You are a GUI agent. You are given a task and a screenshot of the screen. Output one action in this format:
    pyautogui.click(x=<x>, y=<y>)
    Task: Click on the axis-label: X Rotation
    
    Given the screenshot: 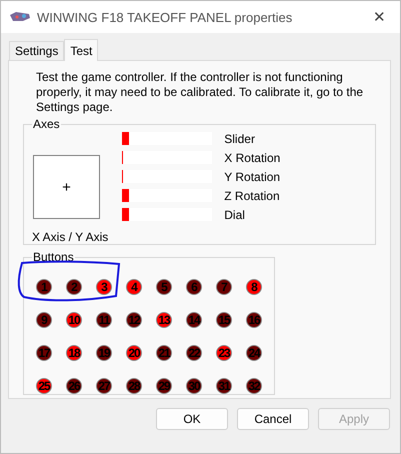 What is the action you would take?
    pyautogui.click(x=252, y=157)
    